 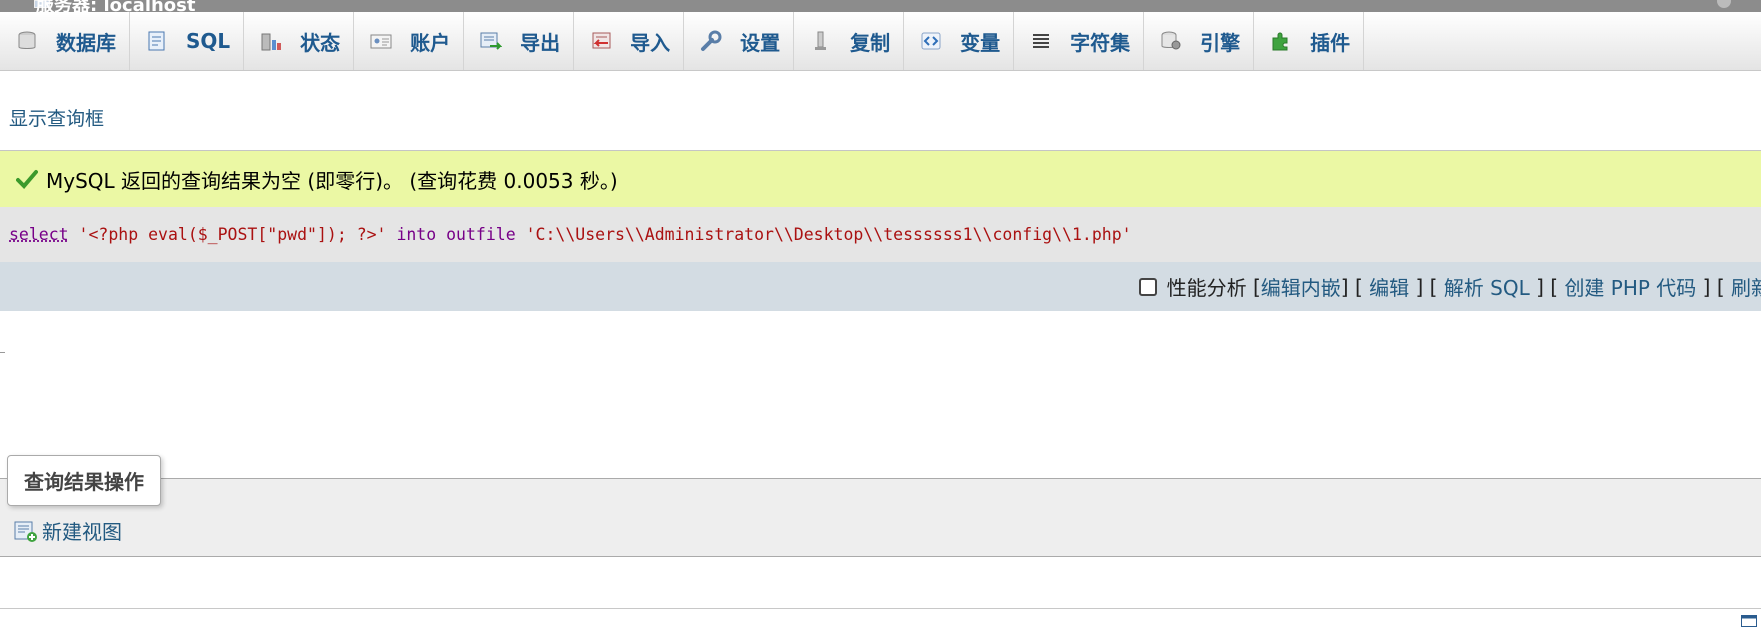 What do you see at coordinates (1100, 42) in the screenshot?
I see `tab-label: 字符集` at bounding box center [1100, 42].